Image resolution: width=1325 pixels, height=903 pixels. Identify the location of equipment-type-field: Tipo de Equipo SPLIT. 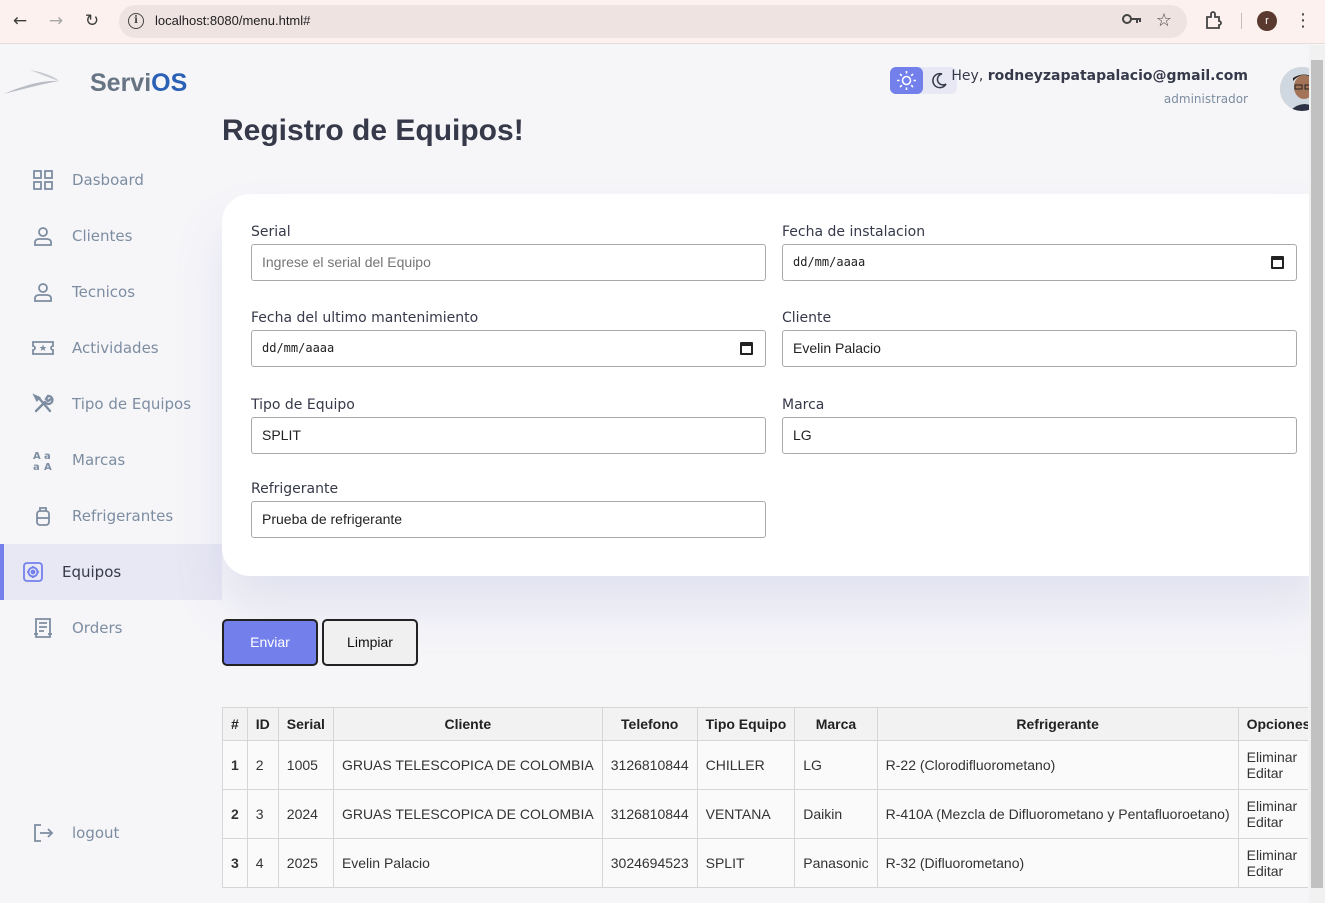
(508, 425).